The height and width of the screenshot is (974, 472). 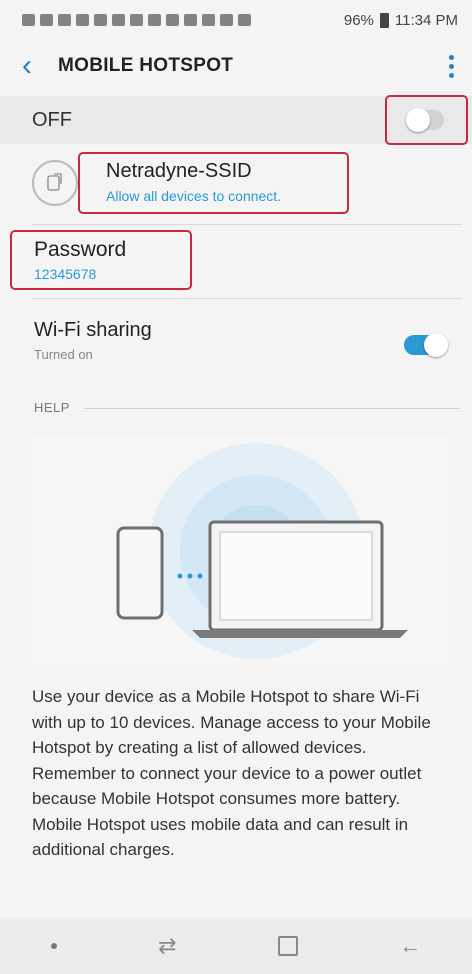 What do you see at coordinates (93, 330) in the screenshot?
I see `wifi-sharing-label: Wi-Fi sharing` at bounding box center [93, 330].